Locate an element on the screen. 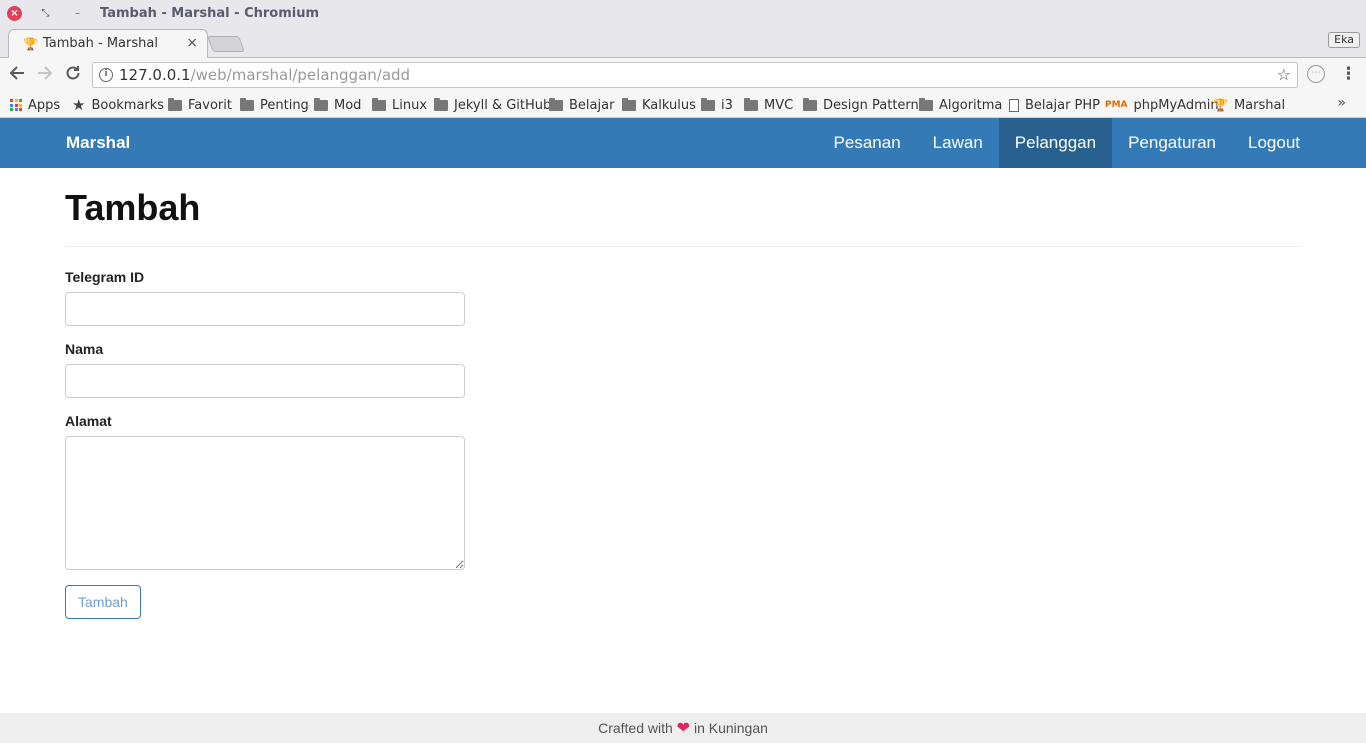 The height and width of the screenshot is (743, 1366). forward-arrow-icon is located at coordinates (45, 75).